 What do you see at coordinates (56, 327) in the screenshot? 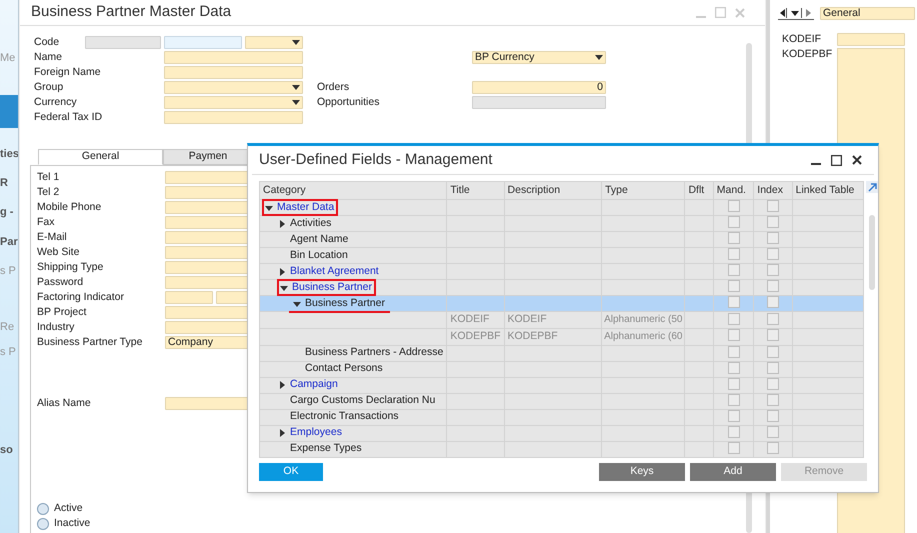
I see `field-label: Industry` at bounding box center [56, 327].